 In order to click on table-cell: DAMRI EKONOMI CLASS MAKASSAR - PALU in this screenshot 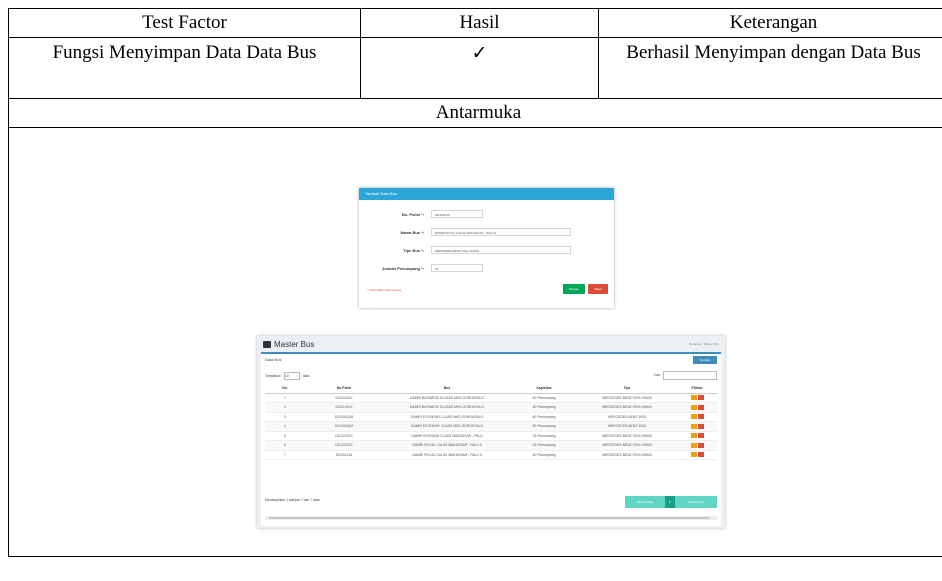, I will do `click(447, 436)`.